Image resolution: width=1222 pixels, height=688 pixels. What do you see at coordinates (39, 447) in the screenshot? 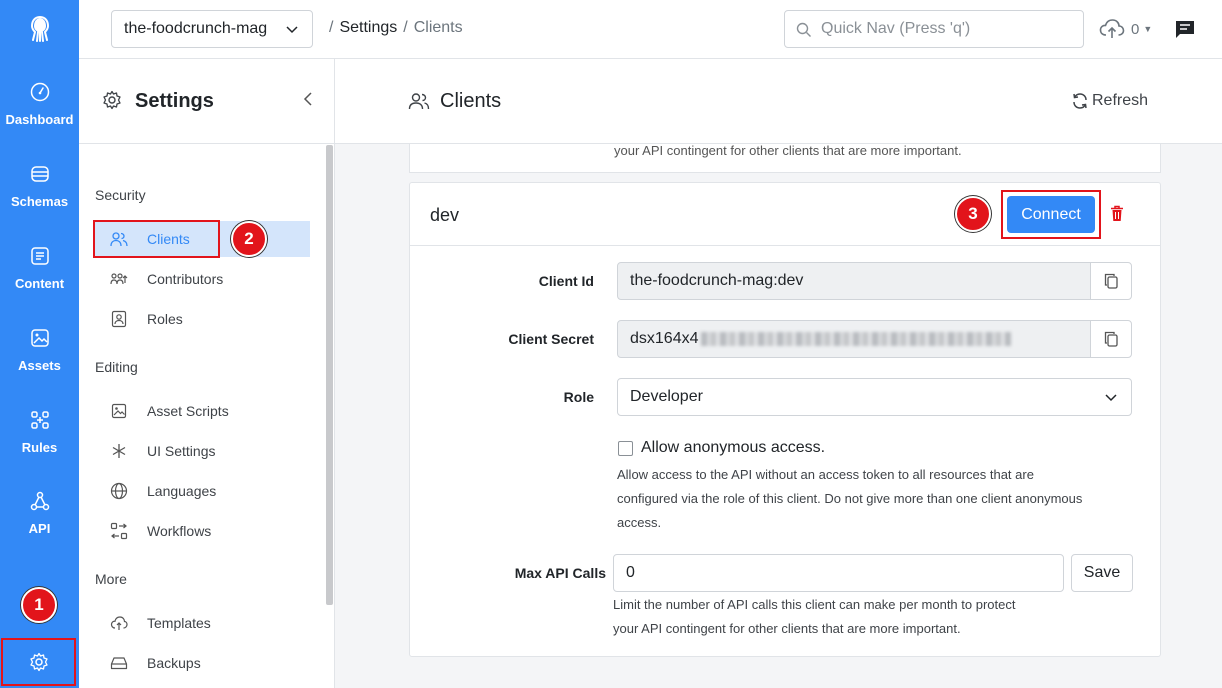
I see `nav-rules-label: Rules` at bounding box center [39, 447].